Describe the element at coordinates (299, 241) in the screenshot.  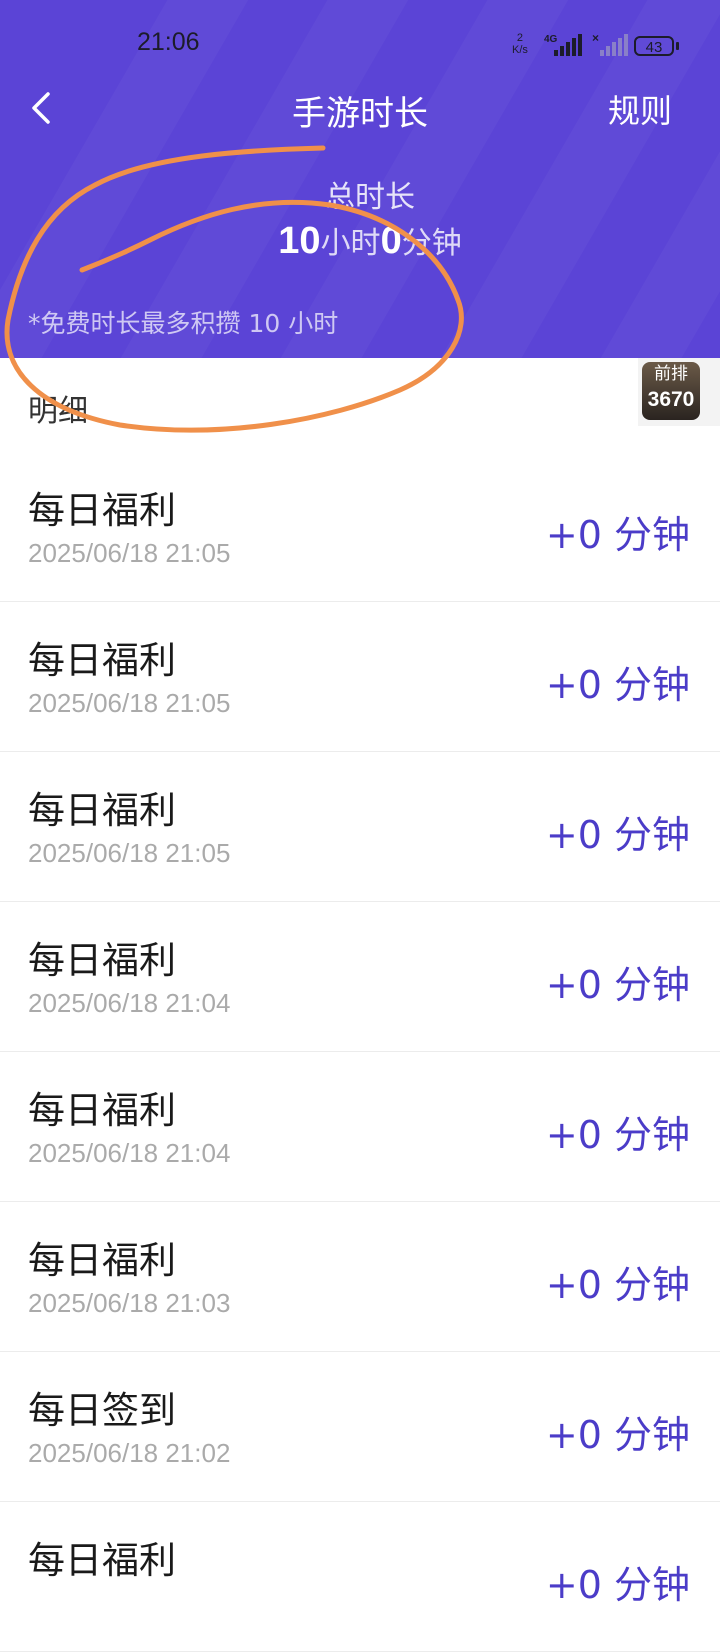
I see `hours-value: 10` at that location.